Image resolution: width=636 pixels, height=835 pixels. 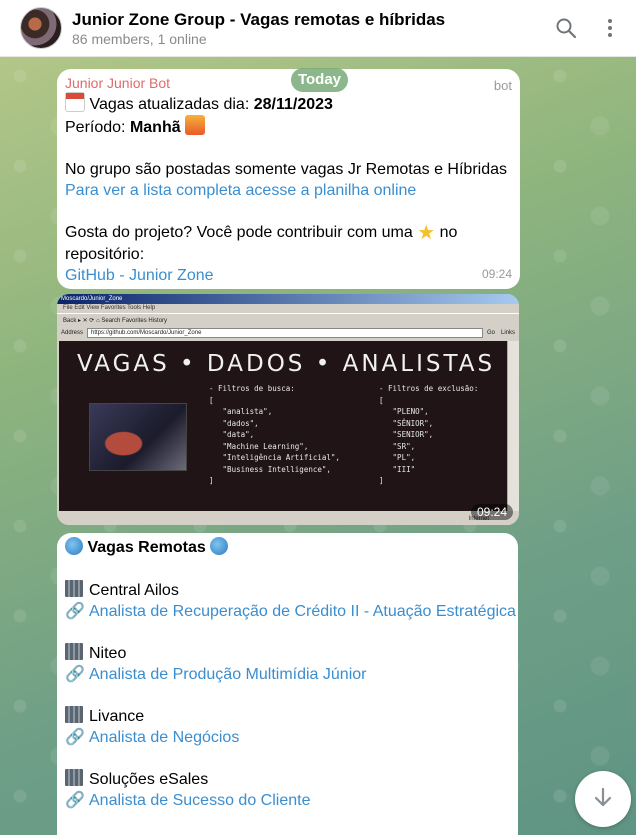 What do you see at coordinates (288, 519) in the screenshot?
I see `browser-status-bar: Internet` at bounding box center [288, 519].